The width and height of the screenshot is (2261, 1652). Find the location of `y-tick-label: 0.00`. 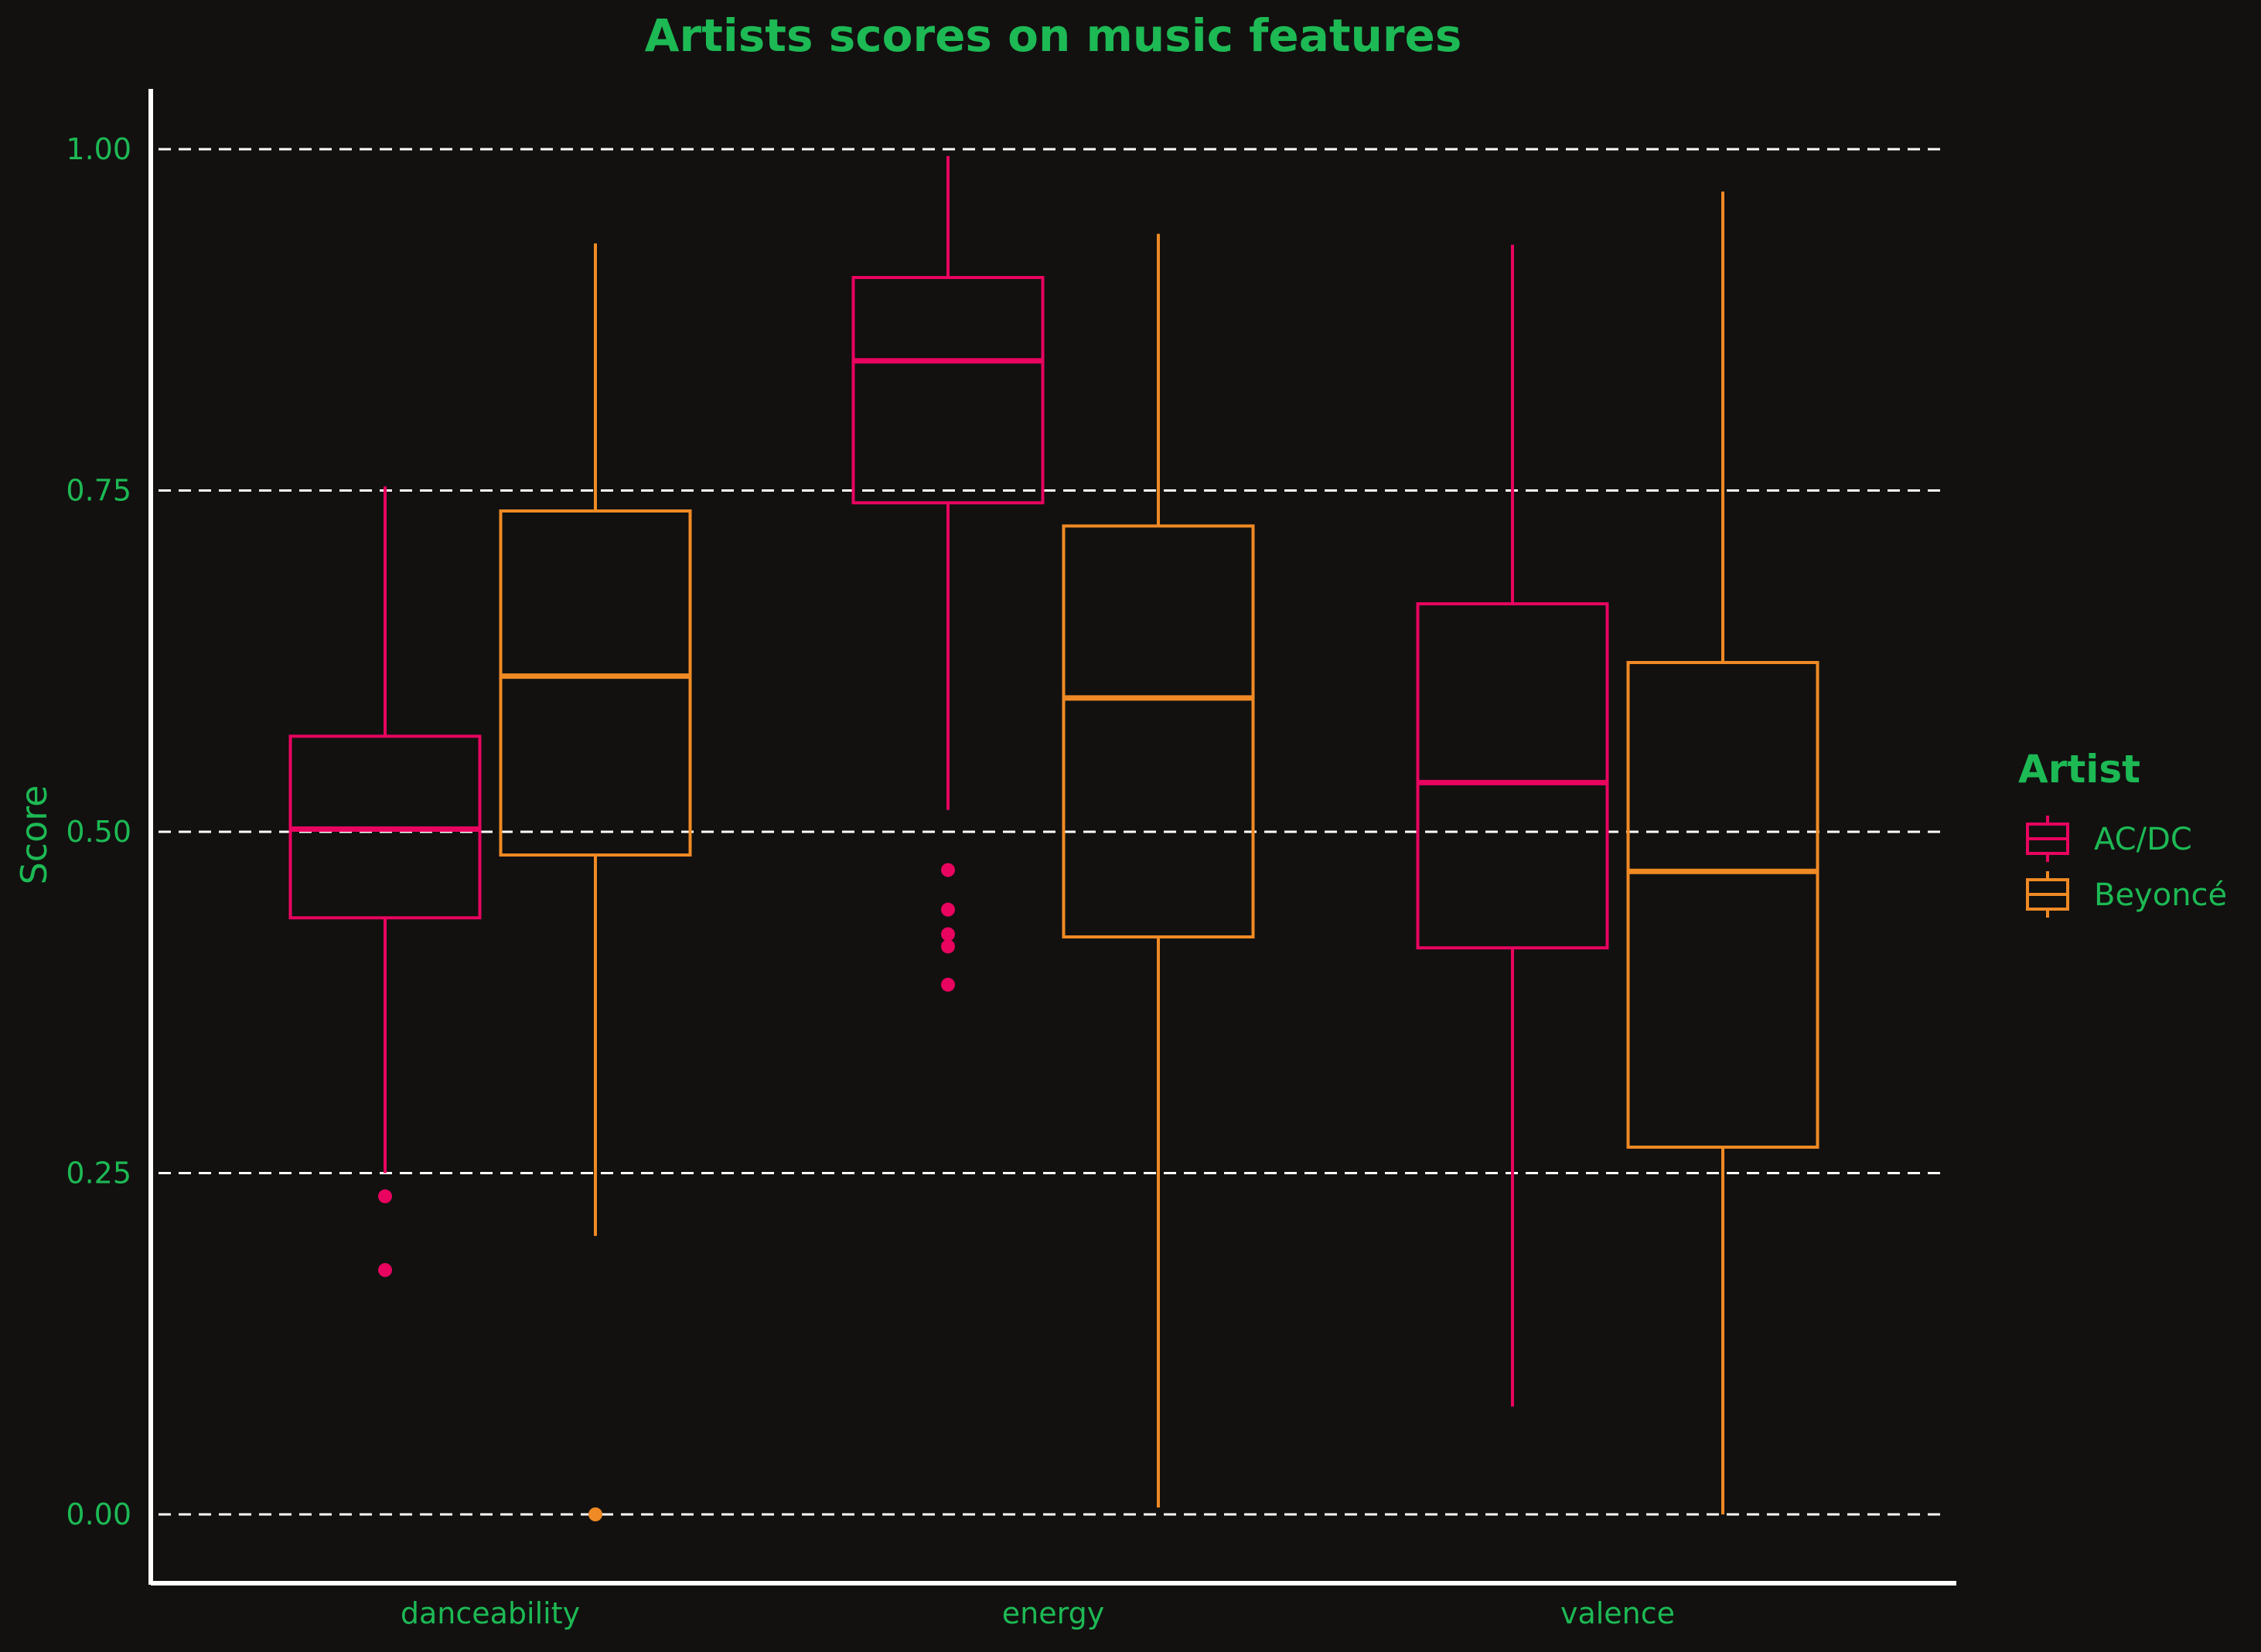

y-tick-label: 0.00 is located at coordinates (98, 1514).